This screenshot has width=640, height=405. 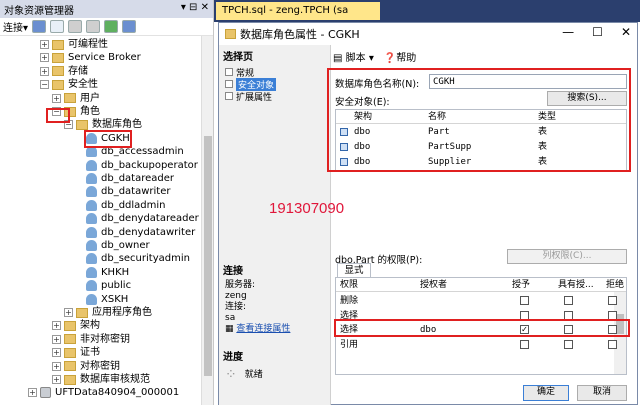 I want to click on permission-row: 引用, so click(x=481, y=345).